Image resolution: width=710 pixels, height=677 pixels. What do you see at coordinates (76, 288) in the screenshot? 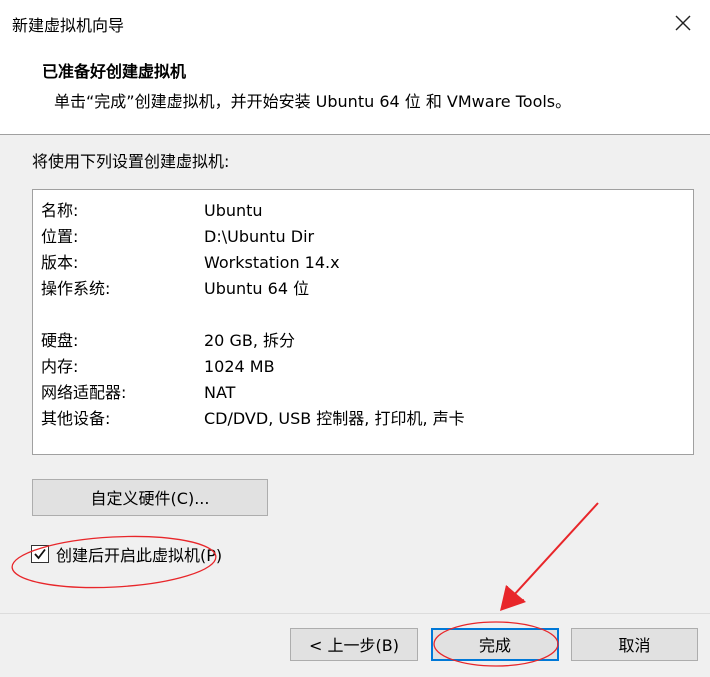
I see `summary-key: 操作系统:` at bounding box center [76, 288].